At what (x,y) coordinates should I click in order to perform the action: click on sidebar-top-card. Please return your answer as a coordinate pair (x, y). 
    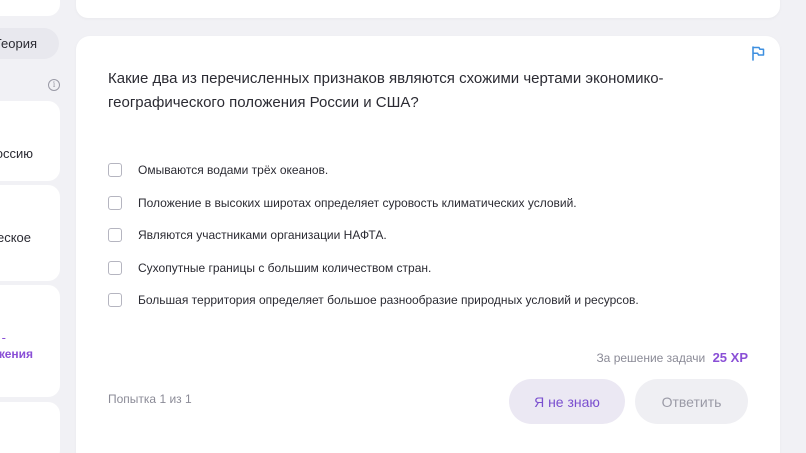
    Looking at the image, I should click on (30, 8).